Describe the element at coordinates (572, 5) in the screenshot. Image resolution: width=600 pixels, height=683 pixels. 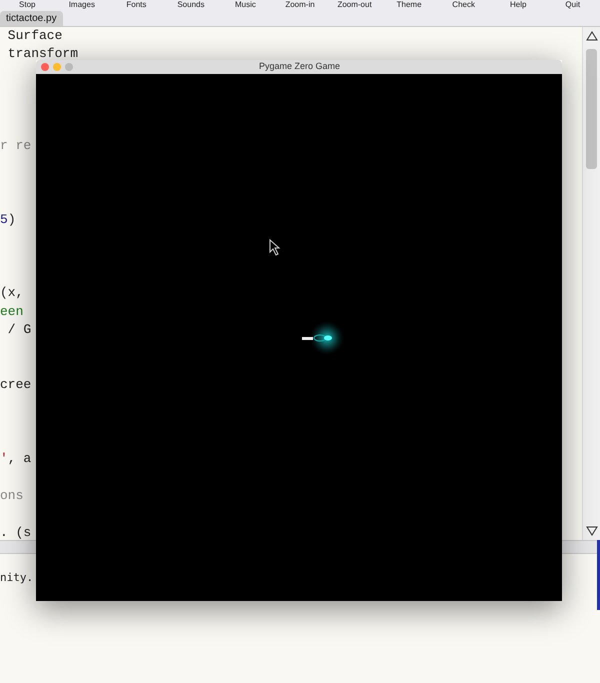
I see `toolbar-button: Quit` at that location.